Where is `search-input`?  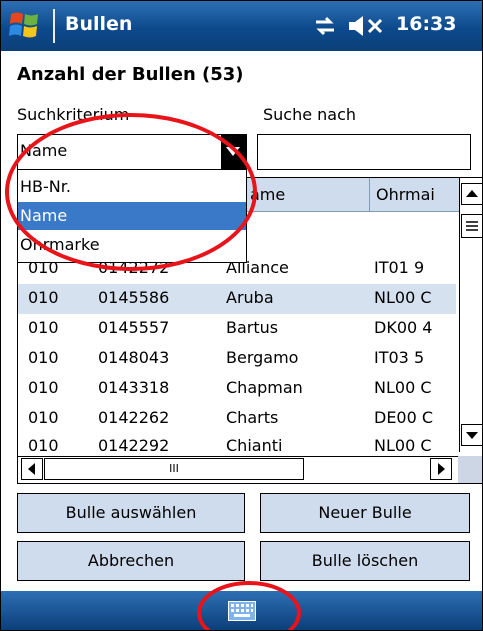
search-input is located at coordinates (364, 152).